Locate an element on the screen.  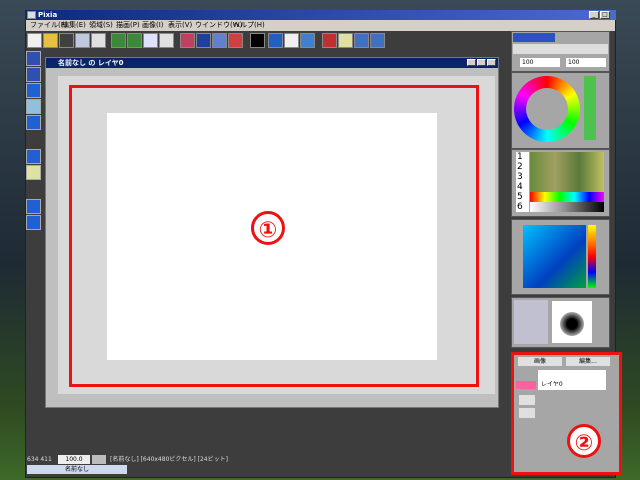
gradient-tool-icon is located at coordinates (33, 106).